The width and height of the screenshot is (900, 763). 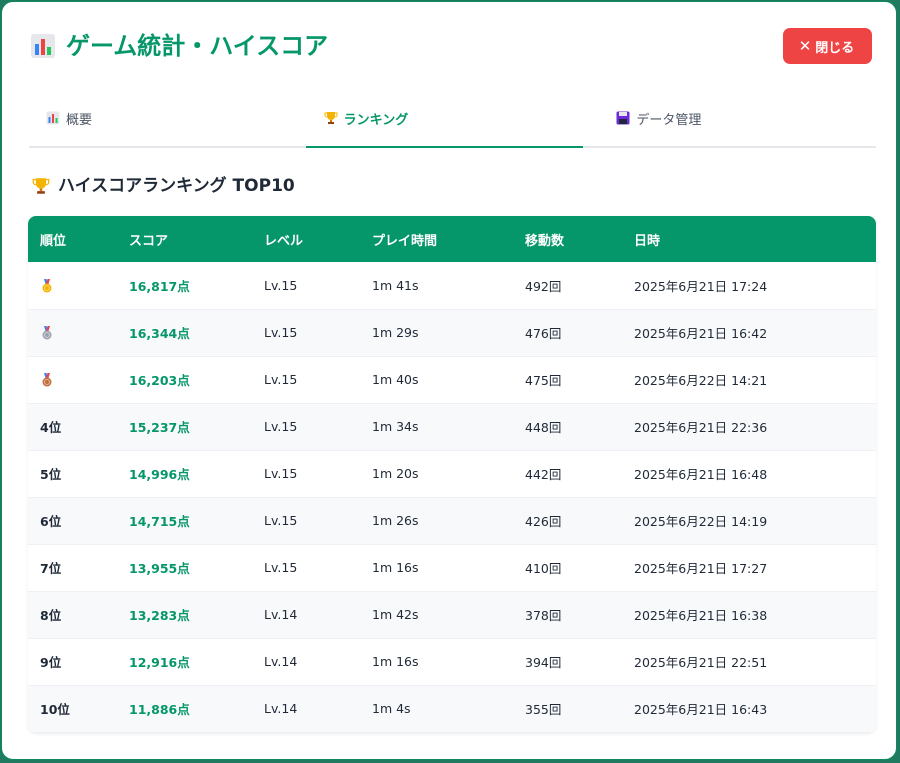 I want to click on header-play-time: プレイ時間, so click(x=436, y=239).